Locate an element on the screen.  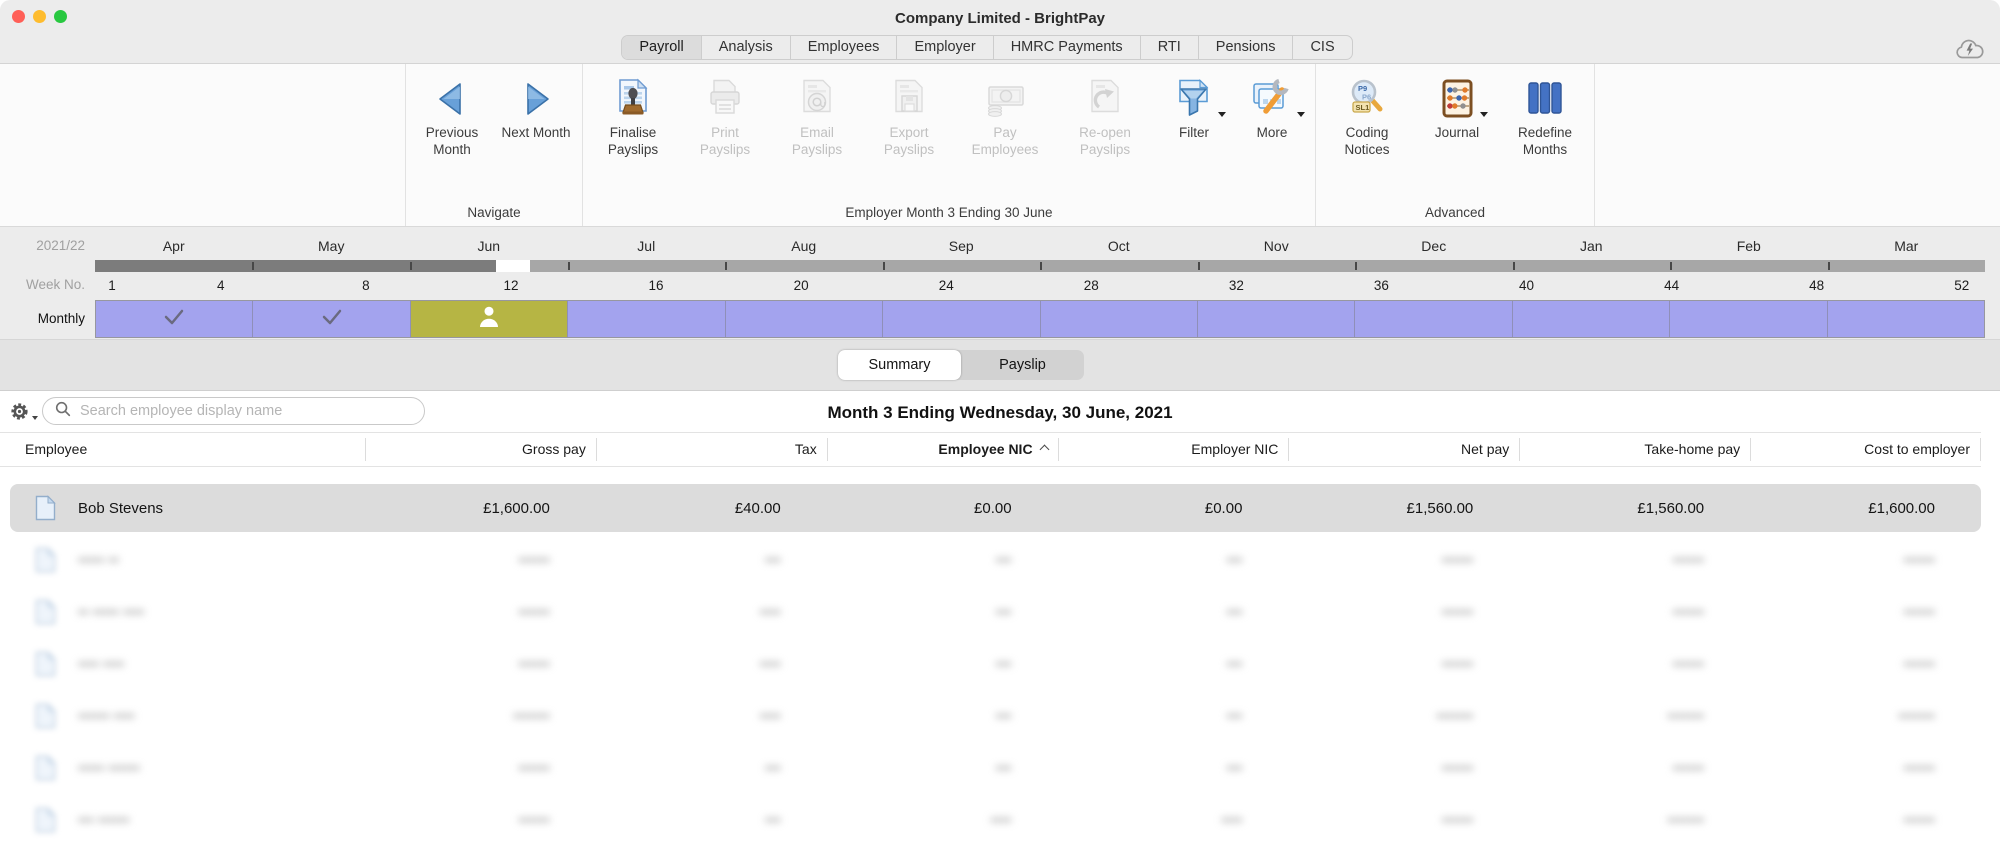
value-cost-to-employer: £1,600.00 is located at coordinates (1901, 508).